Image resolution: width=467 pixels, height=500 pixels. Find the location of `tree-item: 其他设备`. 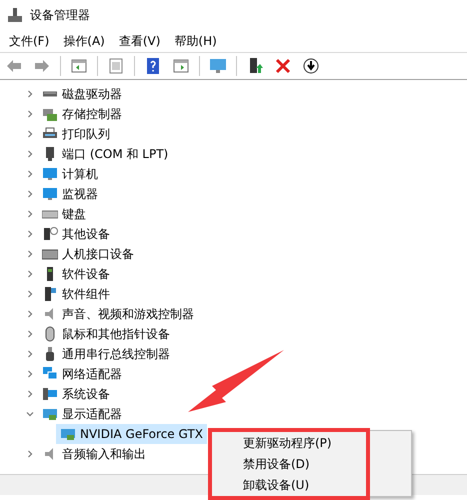

tree-item: 其他设备 is located at coordinates (76, 234).